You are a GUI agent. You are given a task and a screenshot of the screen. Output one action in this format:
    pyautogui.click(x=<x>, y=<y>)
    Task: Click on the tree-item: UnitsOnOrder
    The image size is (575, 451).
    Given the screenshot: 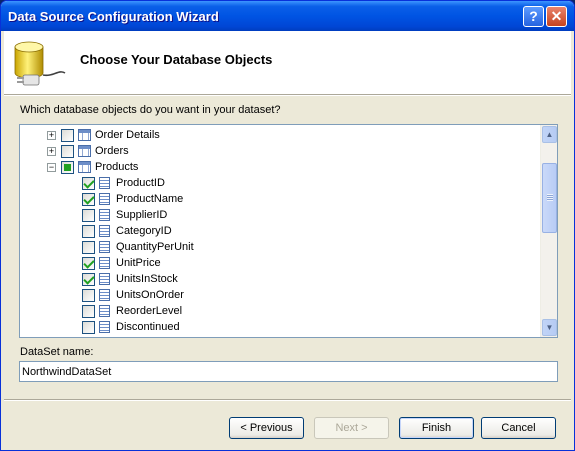 What is the action you would take?
    pyautogui.click(x=133, y=295)
    